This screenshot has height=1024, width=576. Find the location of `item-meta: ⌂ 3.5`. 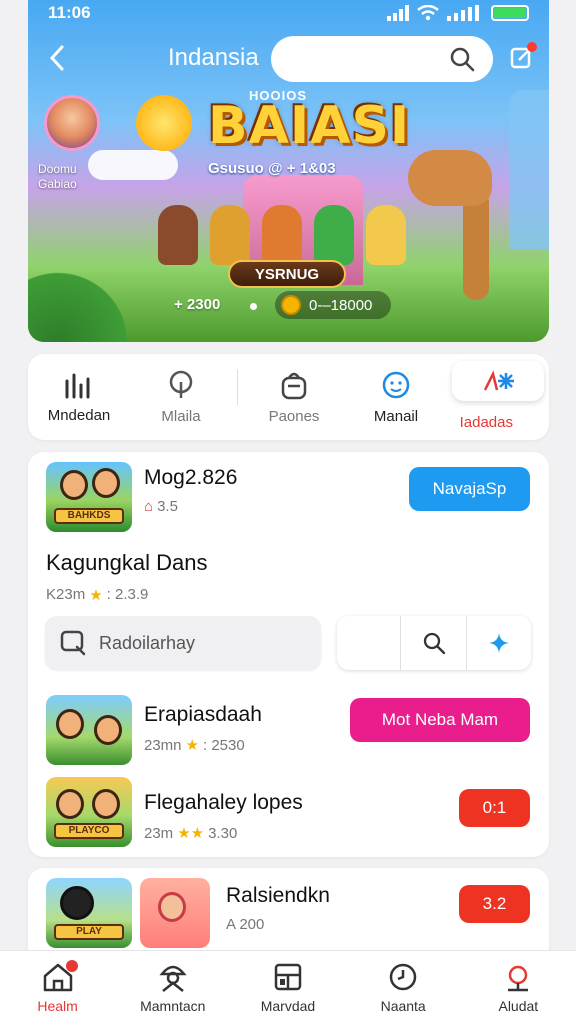

item-meta: ⌂ 3.5 is located at coordinates (161, 506).